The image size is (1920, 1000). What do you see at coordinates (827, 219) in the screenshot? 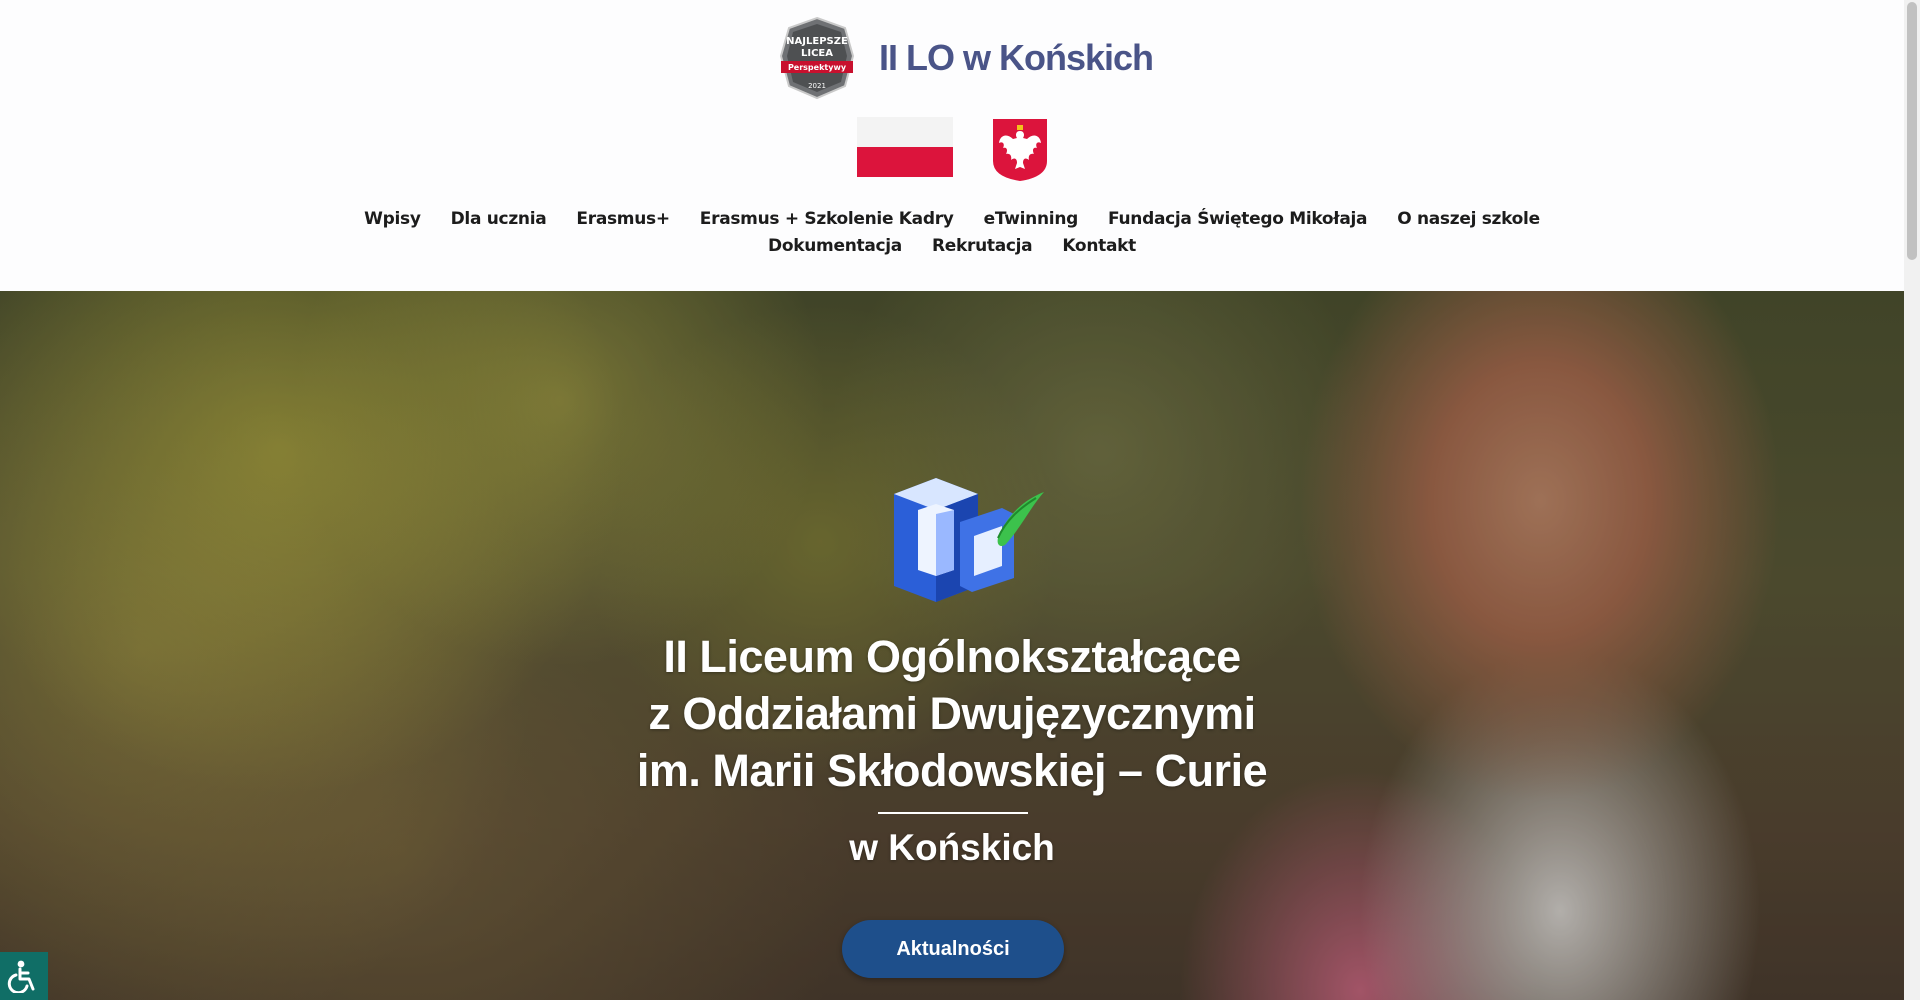
I see `nav-item-erasmus-szkolenie-kadry: Erasmus + Szkolenie Kadry` at bounding box center [827, 219].